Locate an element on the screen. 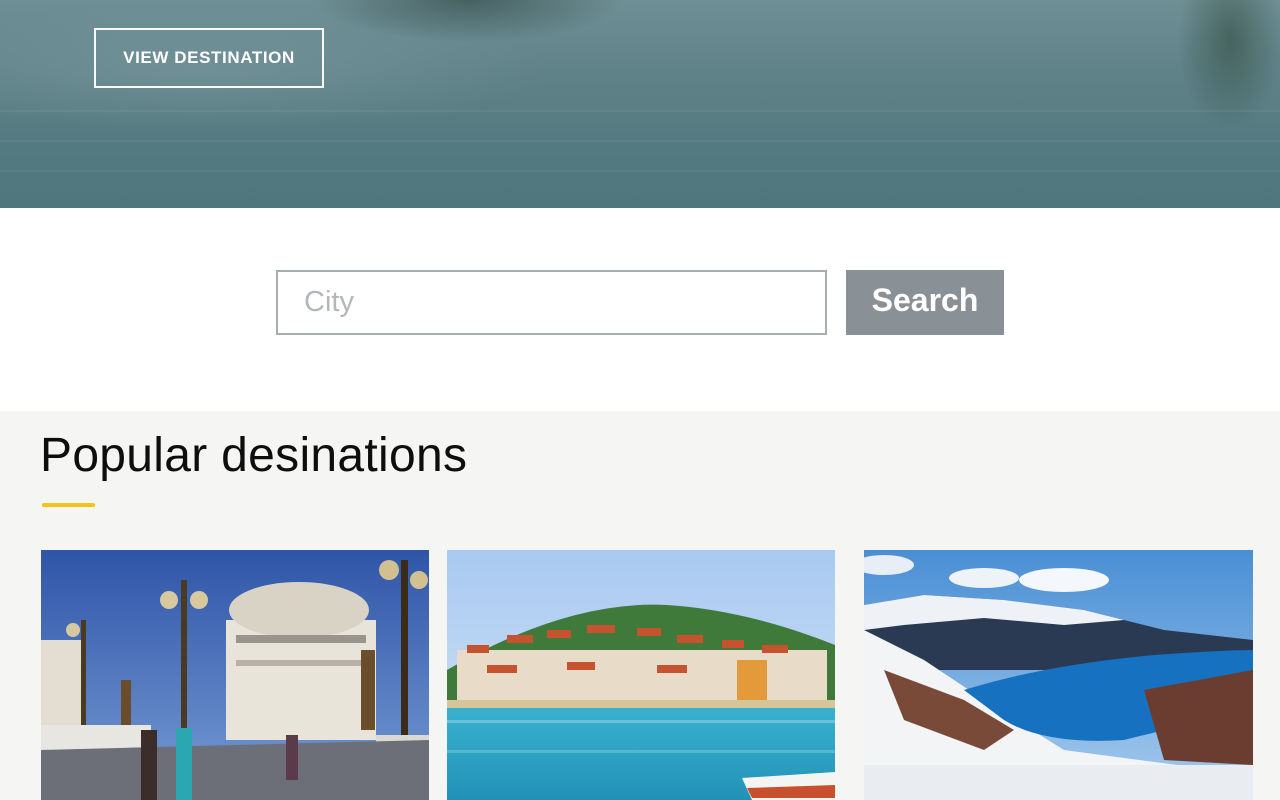  skopje-square-photo is located at coordinates (235, 675).